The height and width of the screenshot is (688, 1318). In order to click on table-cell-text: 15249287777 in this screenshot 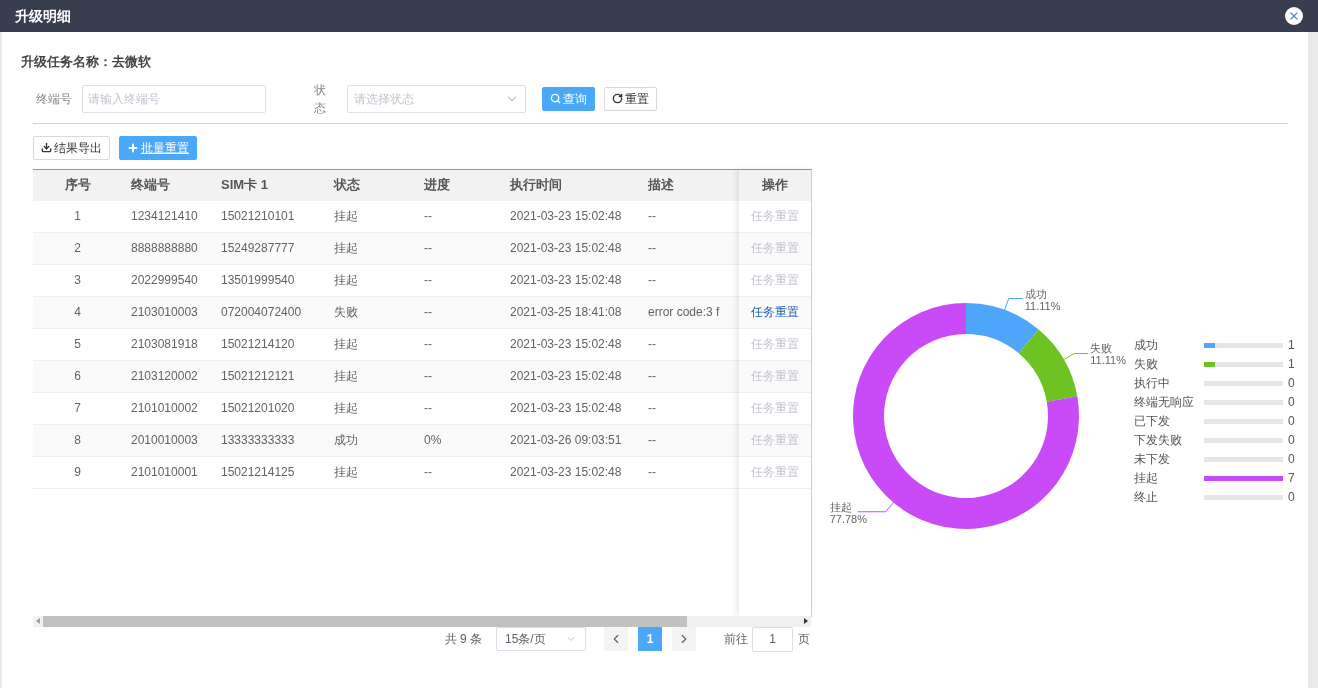, I will do `click(258, 248)`.